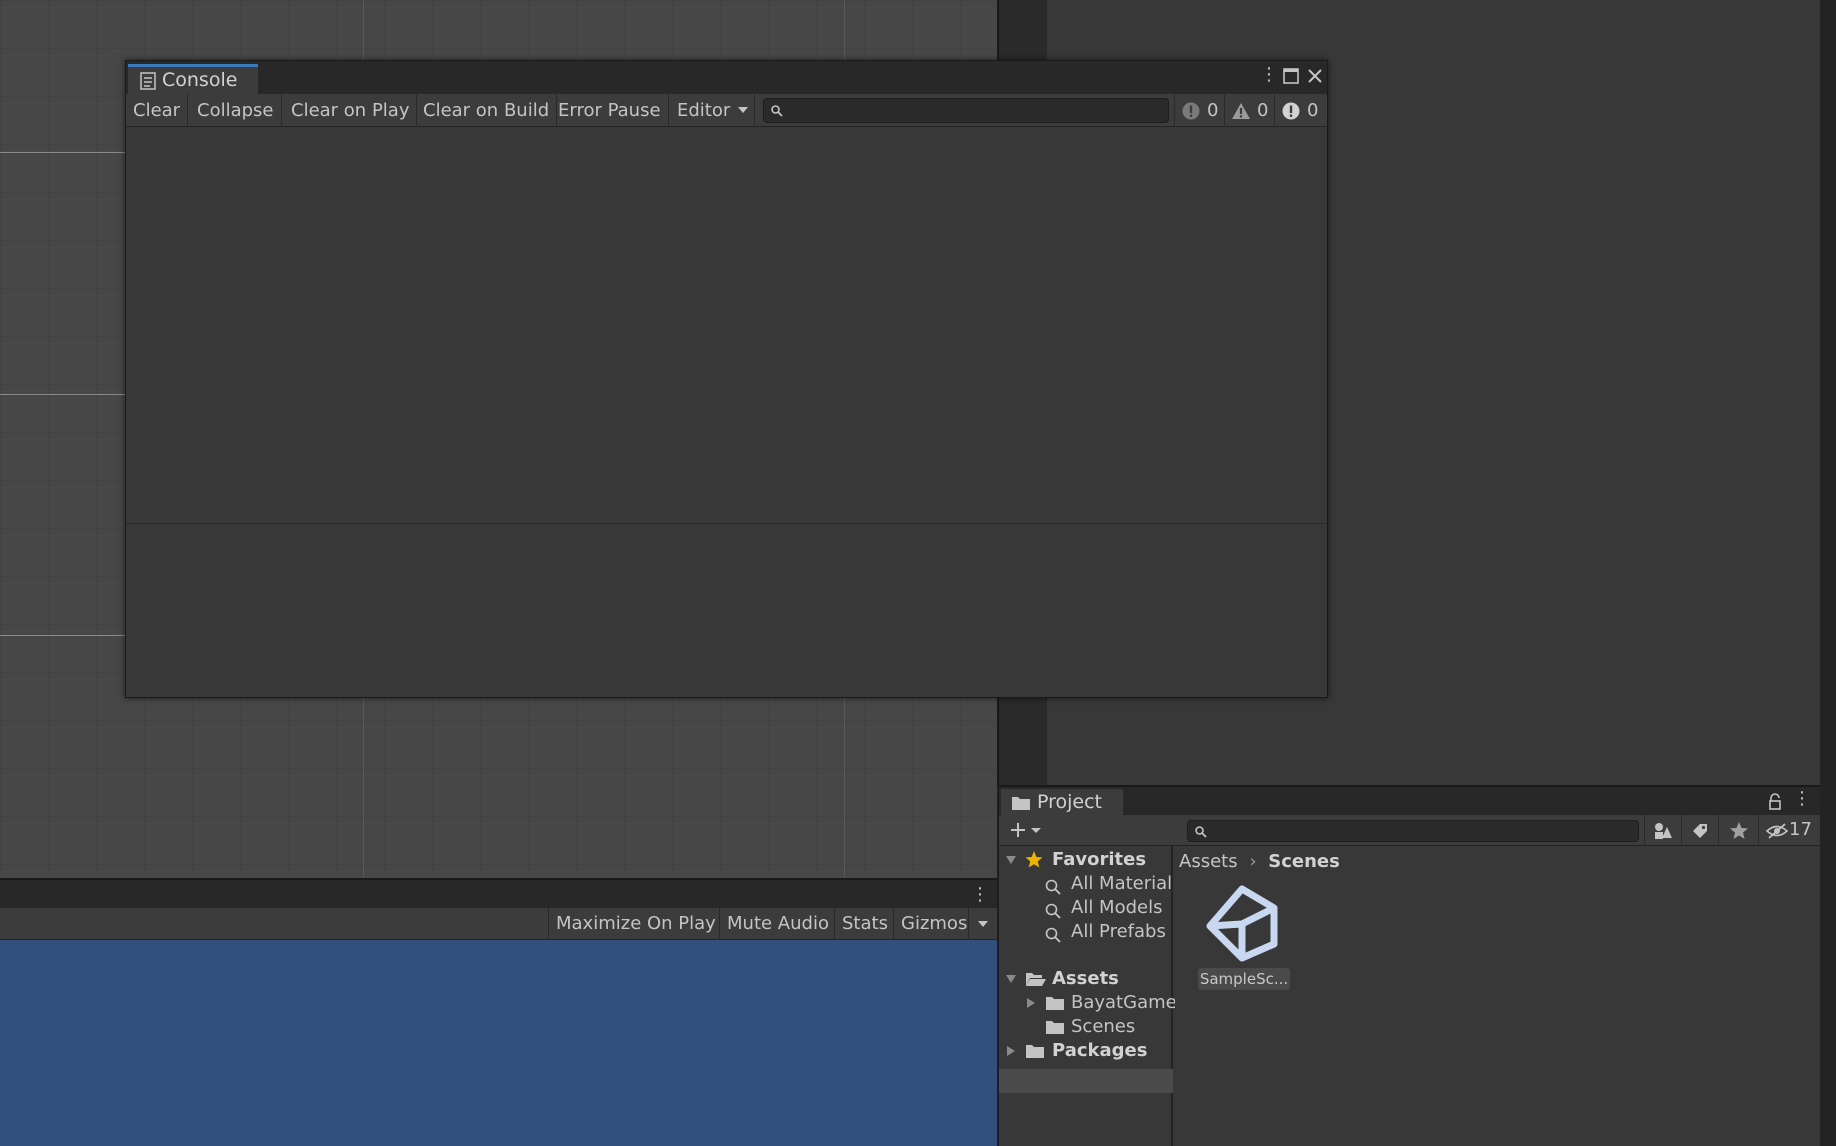 Image resolution: width=1836 pixels, height=1146 pixels. What do you see at coordinates (1036, 979) in the screenshot?
I see `open-folder-icon` at bounding box center [1036, 979].